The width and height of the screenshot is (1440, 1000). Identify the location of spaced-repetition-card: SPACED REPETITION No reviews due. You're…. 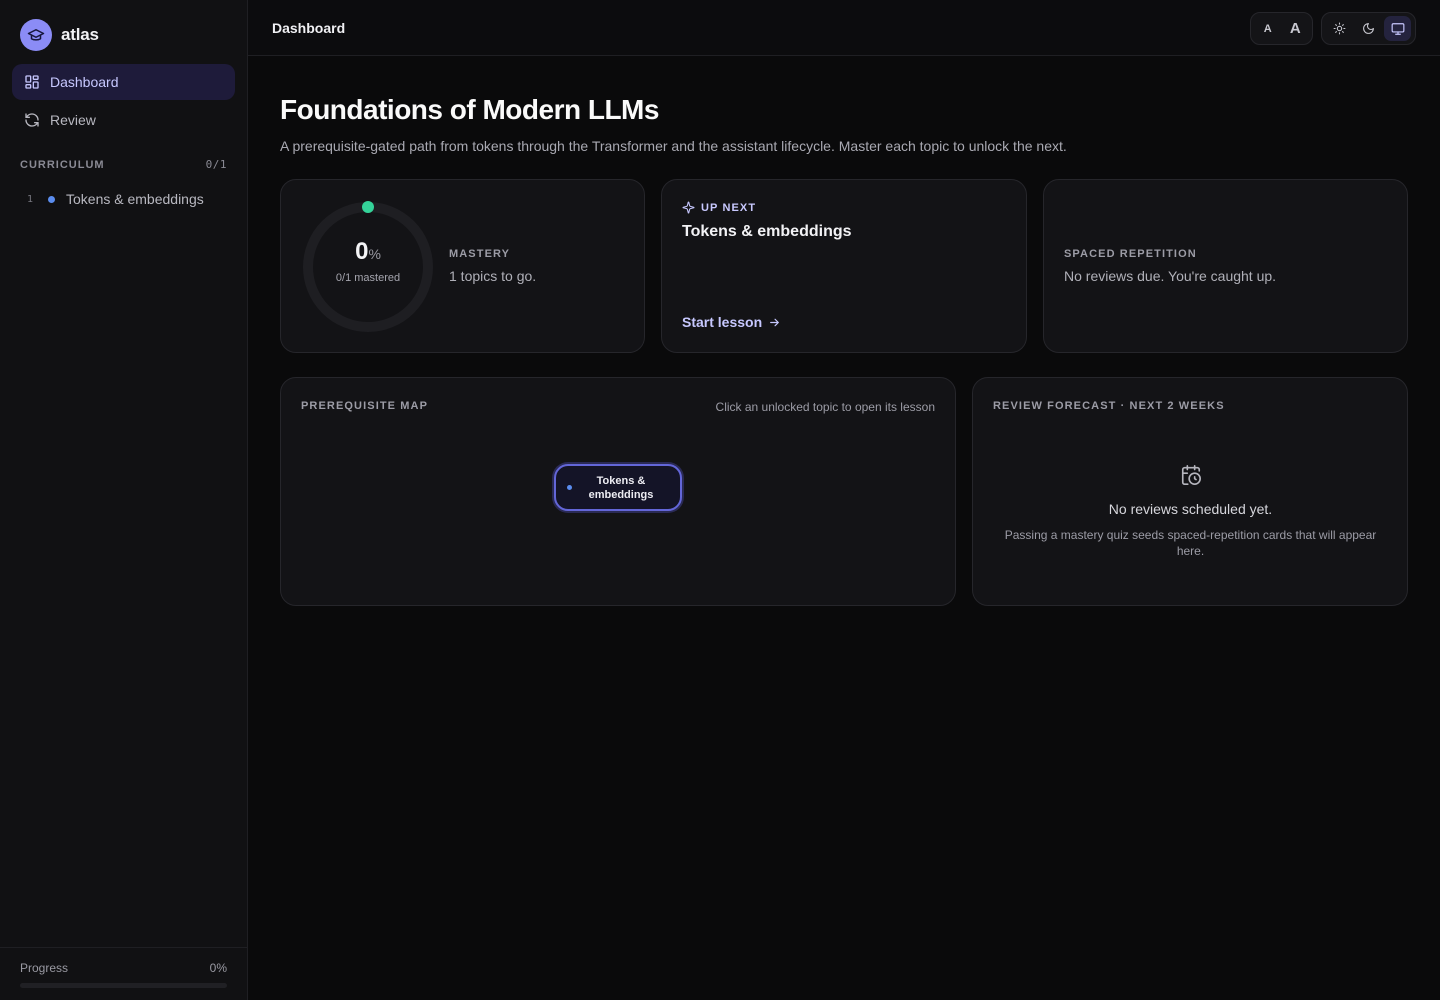
(1225, 266).